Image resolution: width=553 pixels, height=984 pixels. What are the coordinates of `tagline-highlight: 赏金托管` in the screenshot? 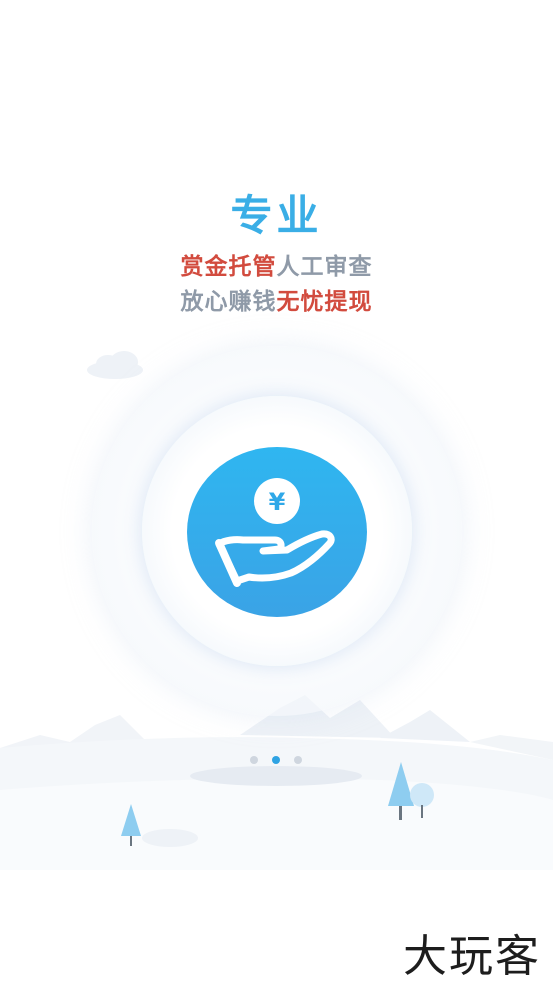 It's located at (228, 267).